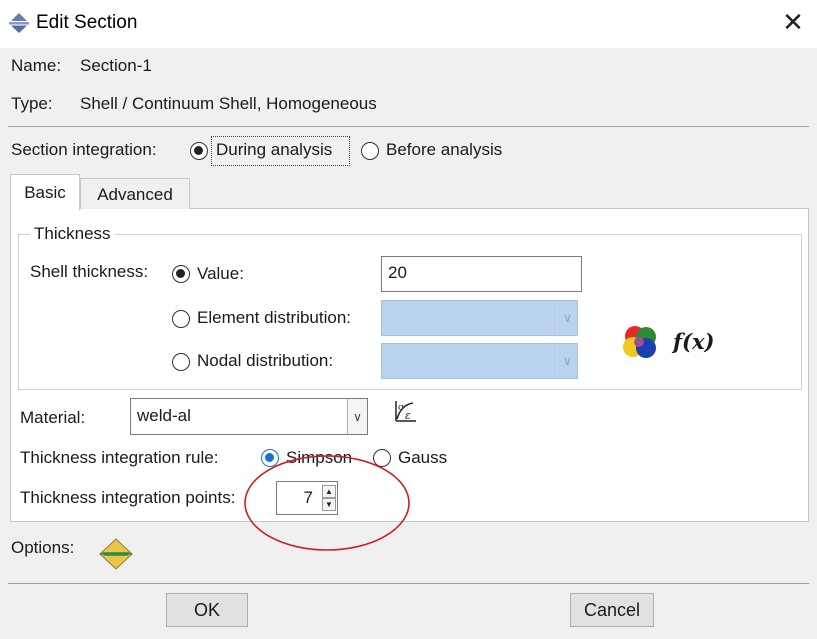  What do you see at coordinates (199, 151) in the screenshot?
I see `during-analysis-radio` at bounding box center [199, 151].